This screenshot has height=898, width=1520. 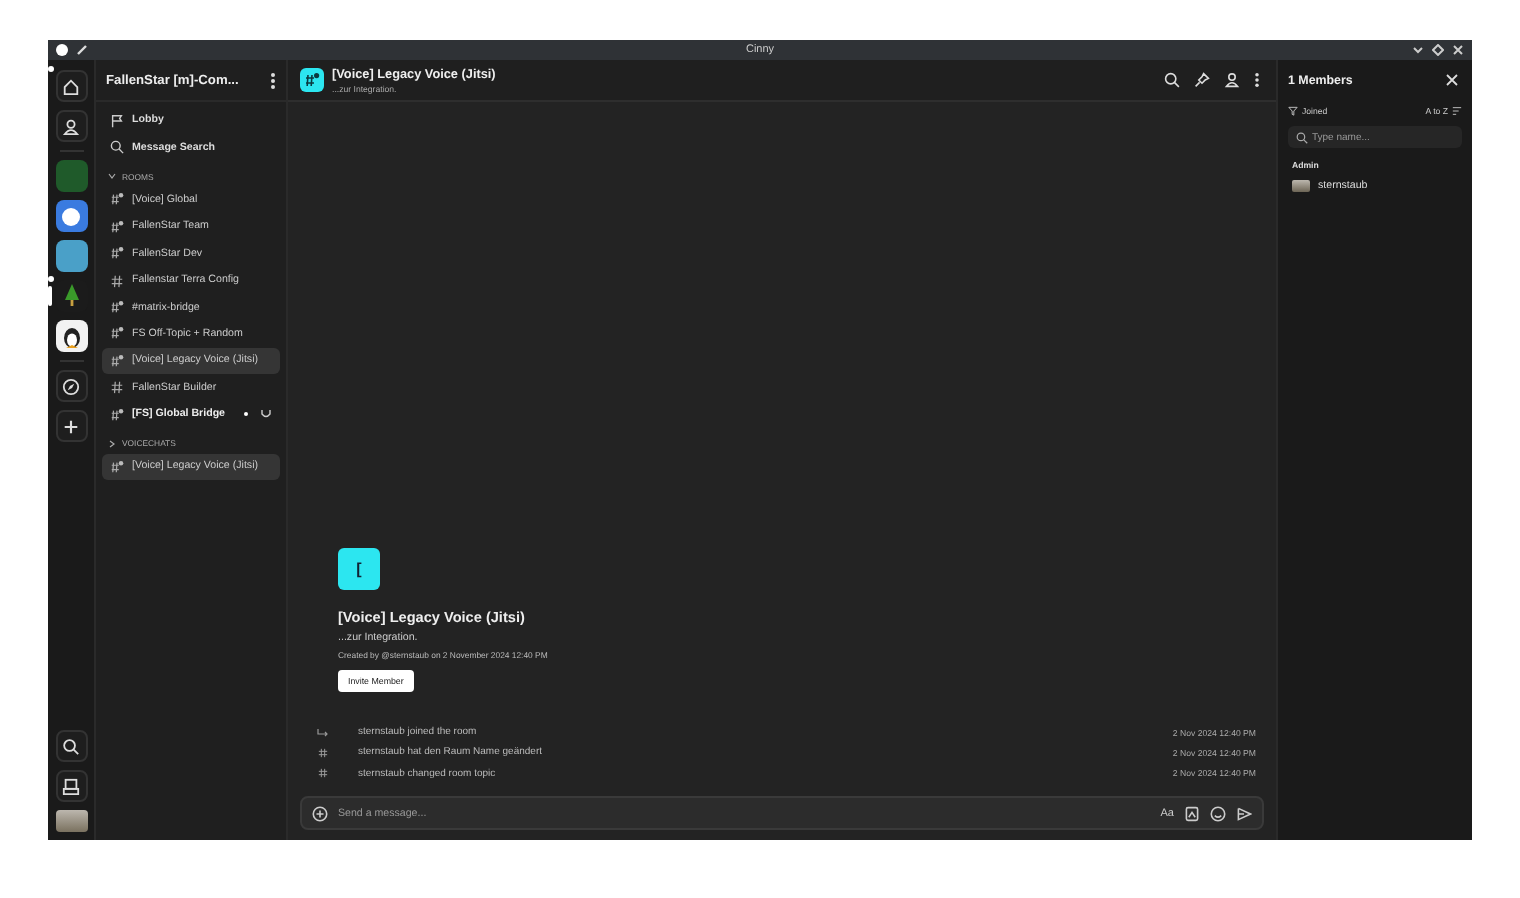 What do you see at coordinates (1418, 50) in the screenshot?
I see `minimize-icon` at bounding box center [1418, 50].